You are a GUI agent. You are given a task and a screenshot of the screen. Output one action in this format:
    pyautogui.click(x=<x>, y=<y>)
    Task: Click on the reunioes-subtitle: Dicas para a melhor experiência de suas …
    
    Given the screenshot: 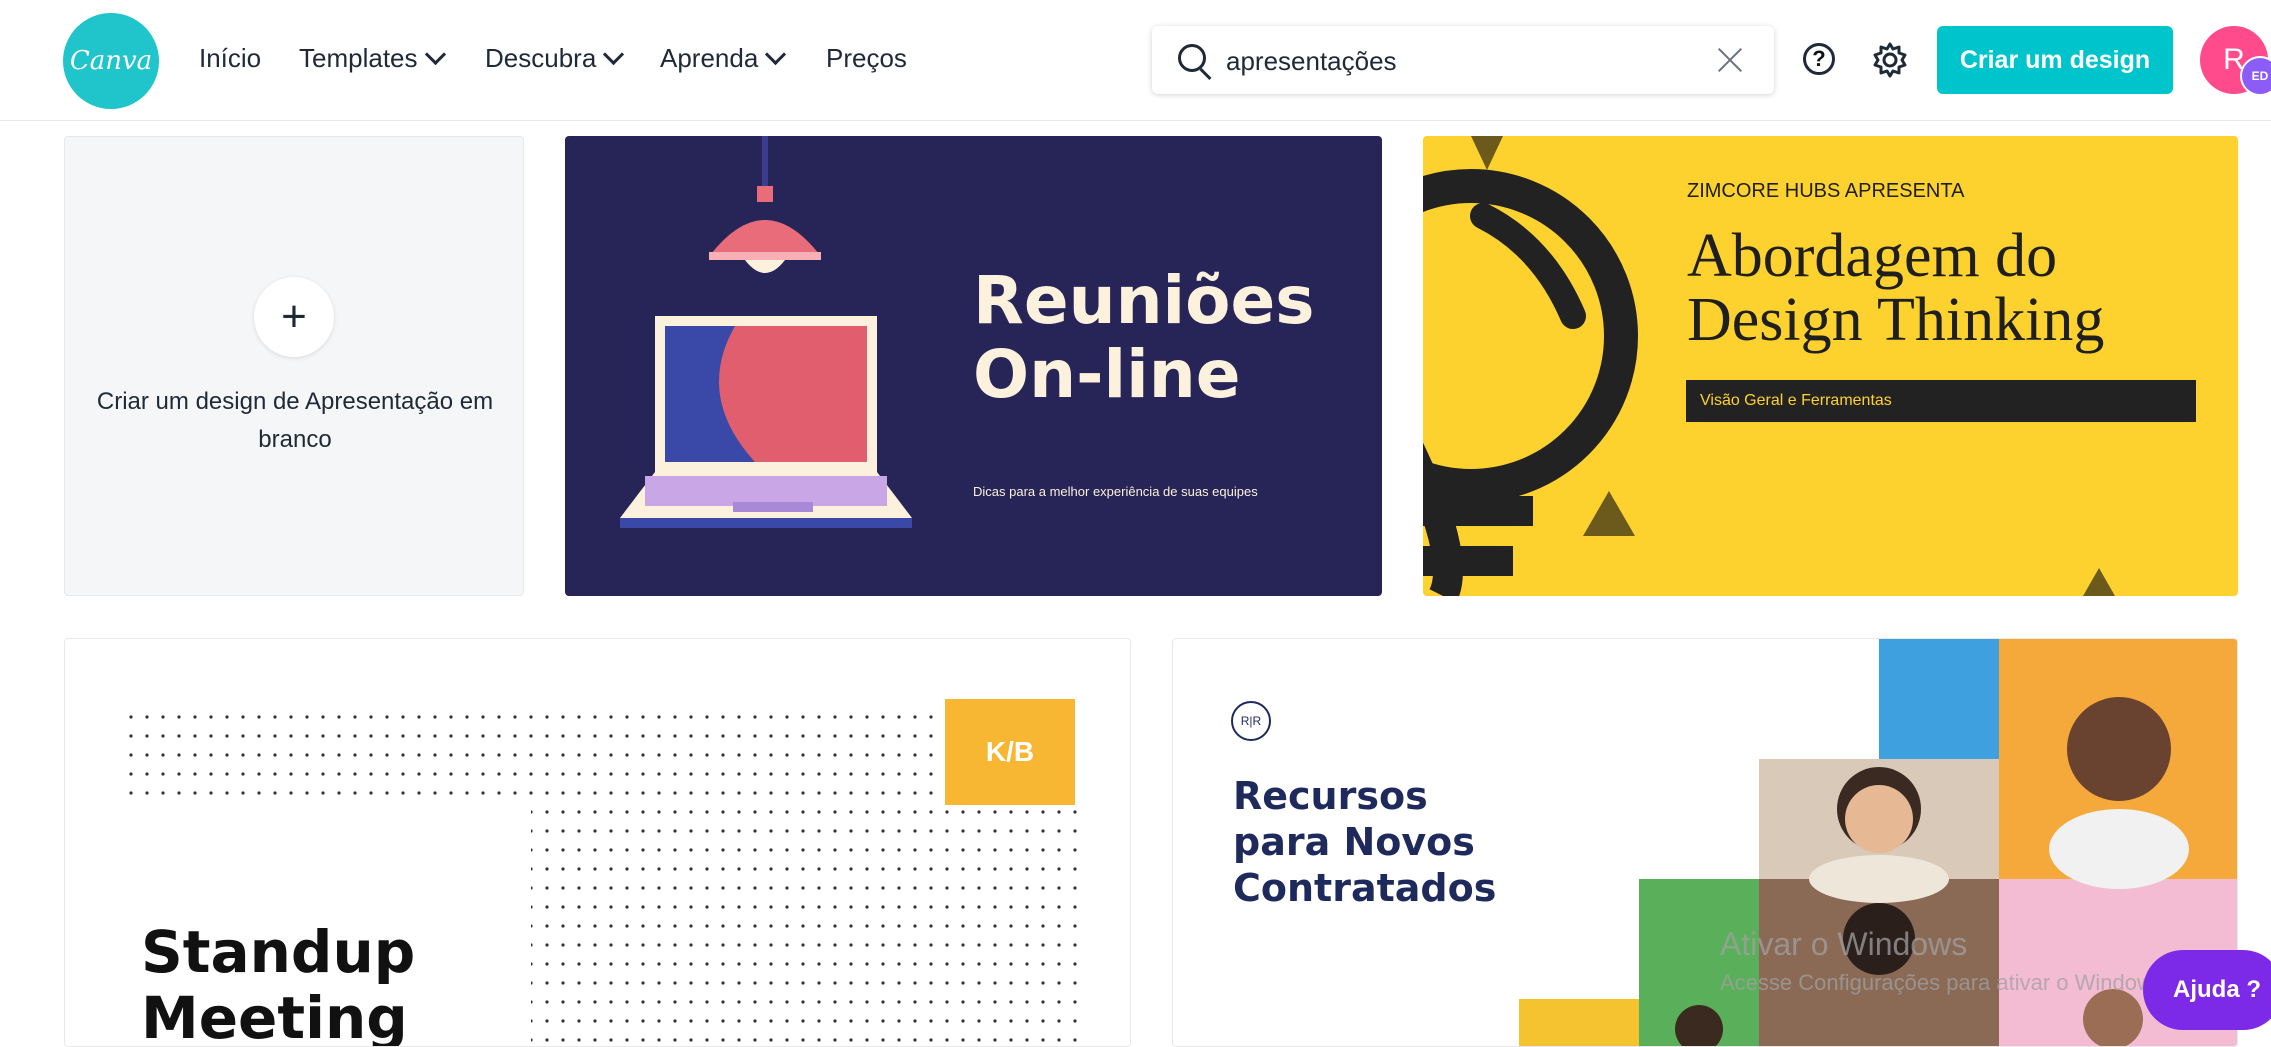 What is the action you would take?
    pyautogui.click(x=1115, y=491)
    